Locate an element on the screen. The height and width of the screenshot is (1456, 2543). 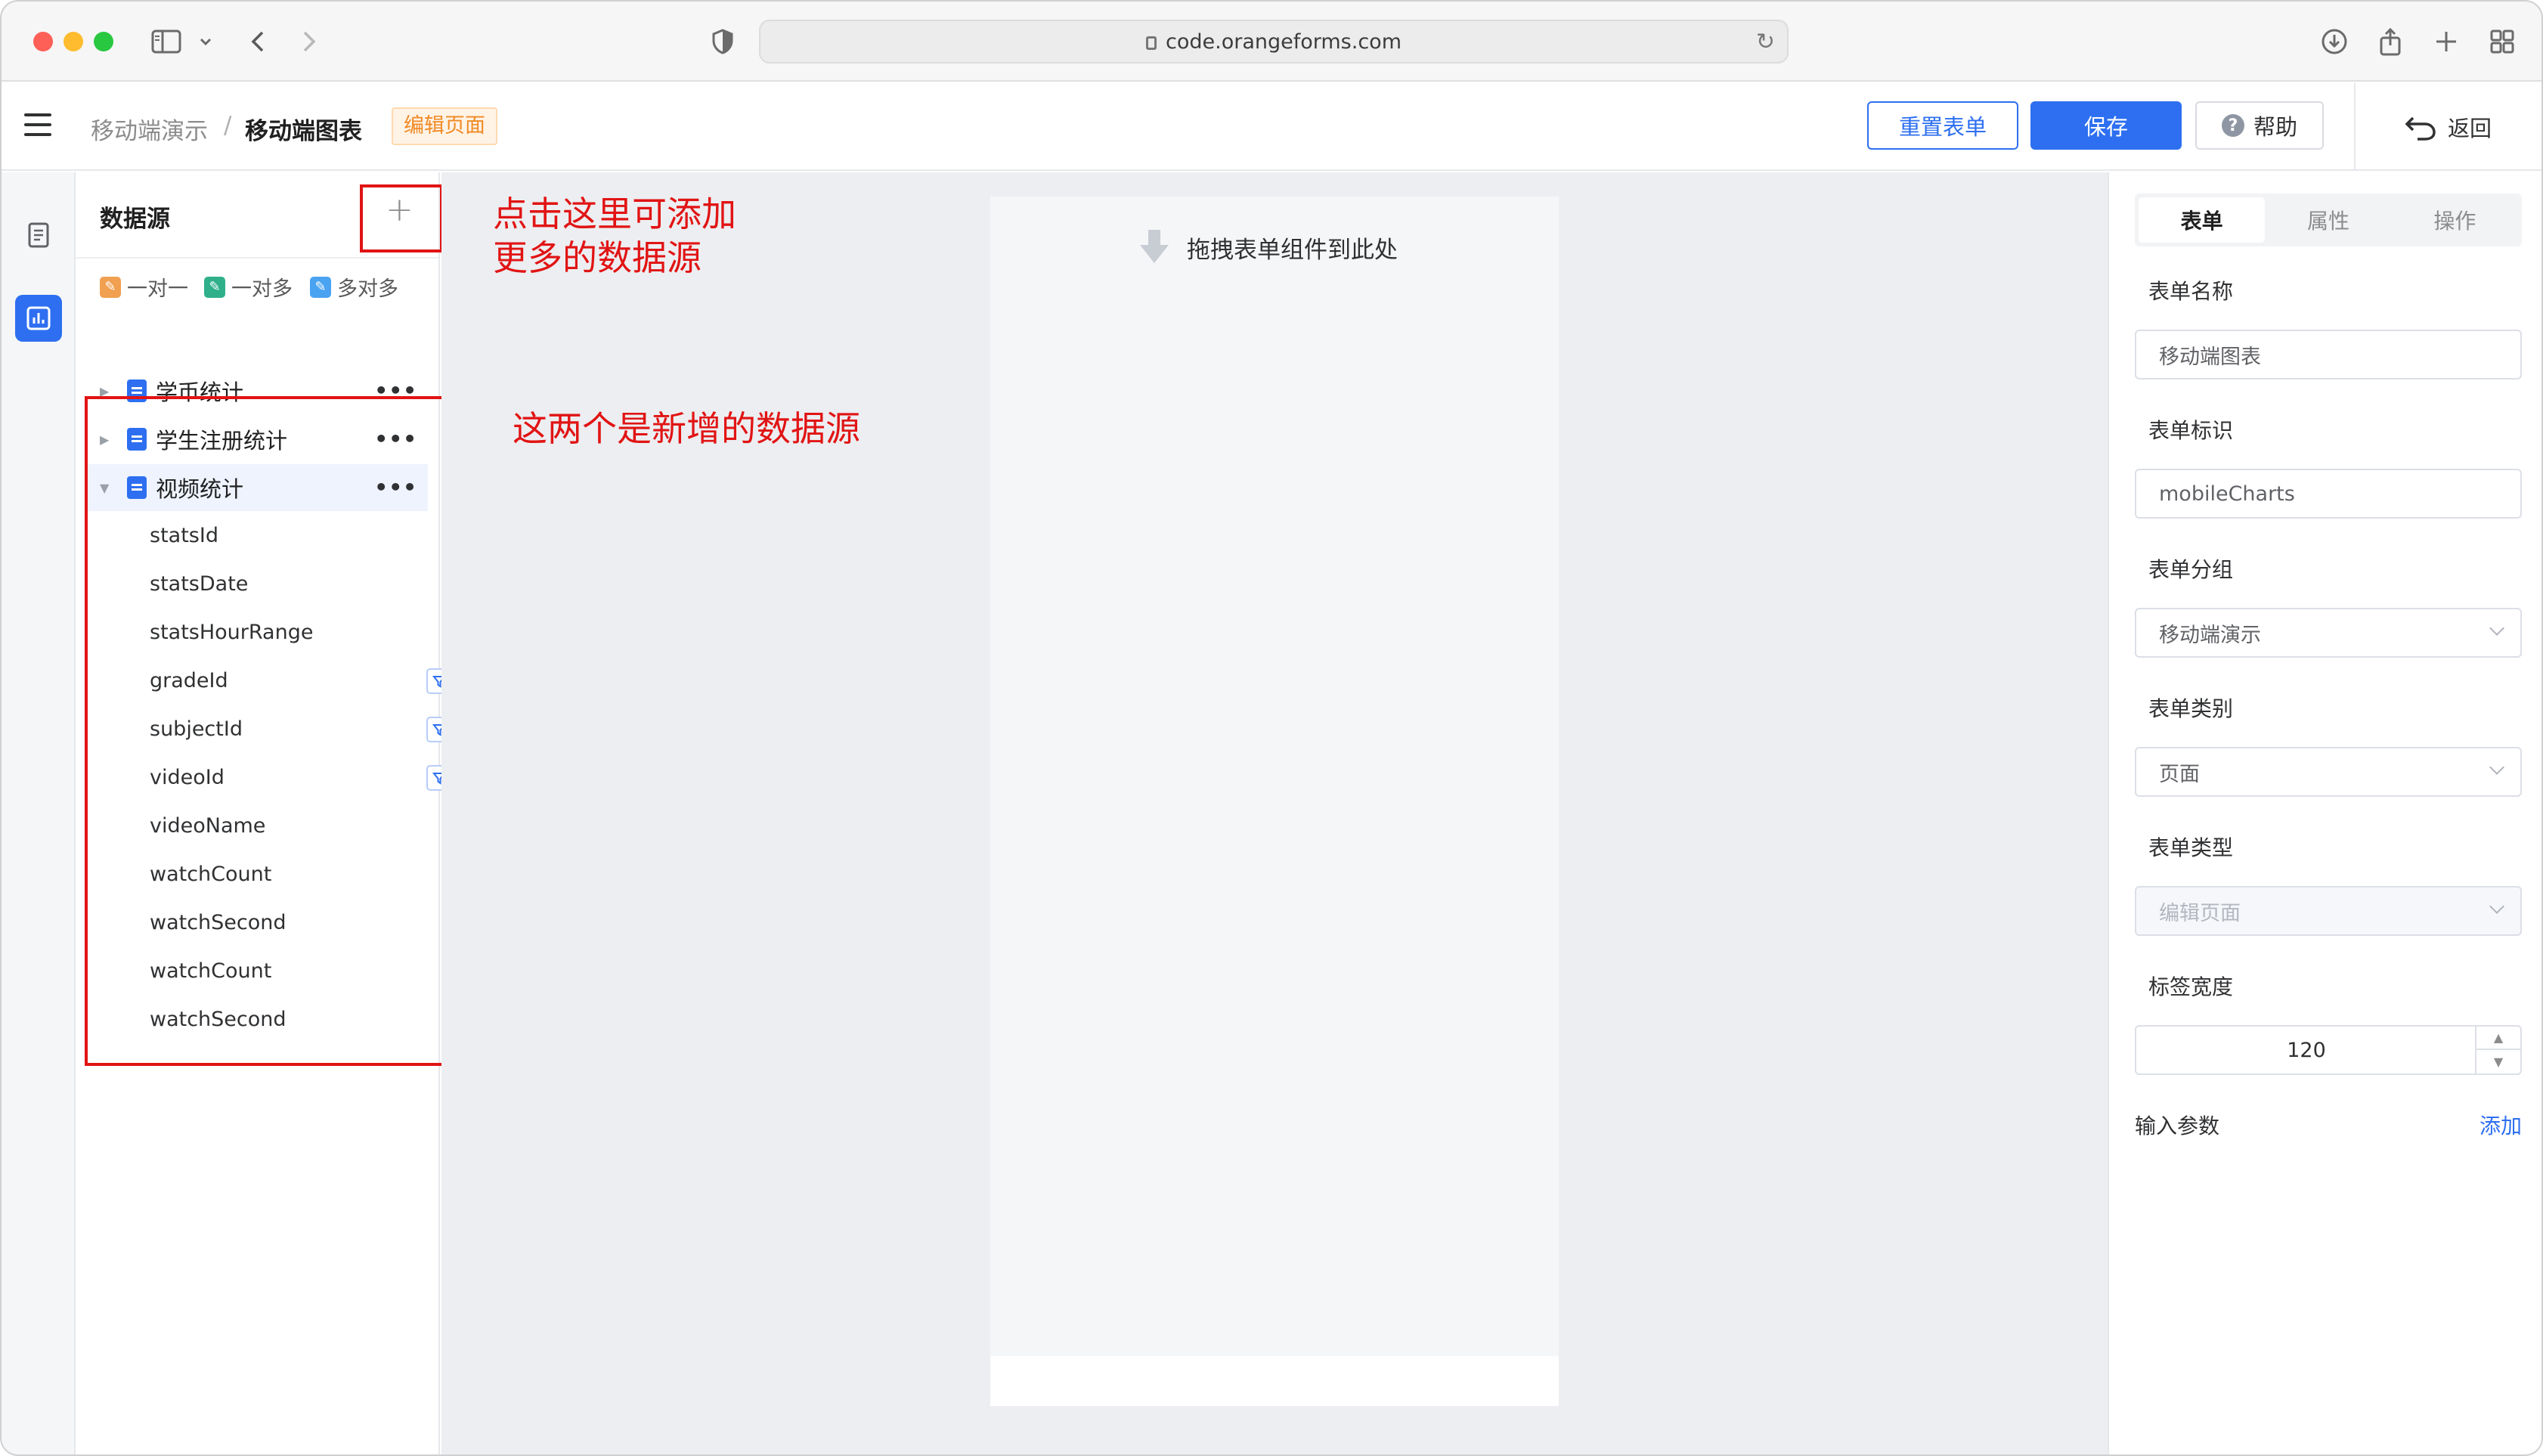
label-width-stepper: 120 ▲ ▼ is located at coordinates (2328, 1050).